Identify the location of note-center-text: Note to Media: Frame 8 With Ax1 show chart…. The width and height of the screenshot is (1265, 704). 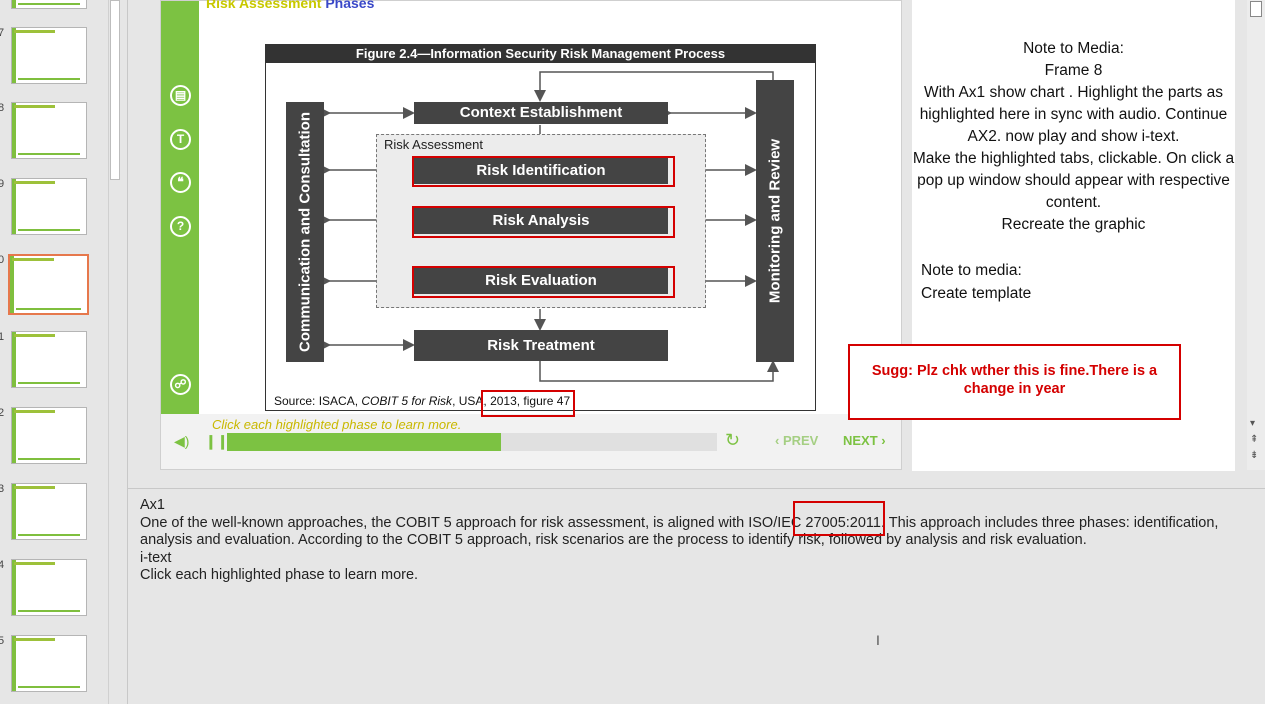
(1073, 137).